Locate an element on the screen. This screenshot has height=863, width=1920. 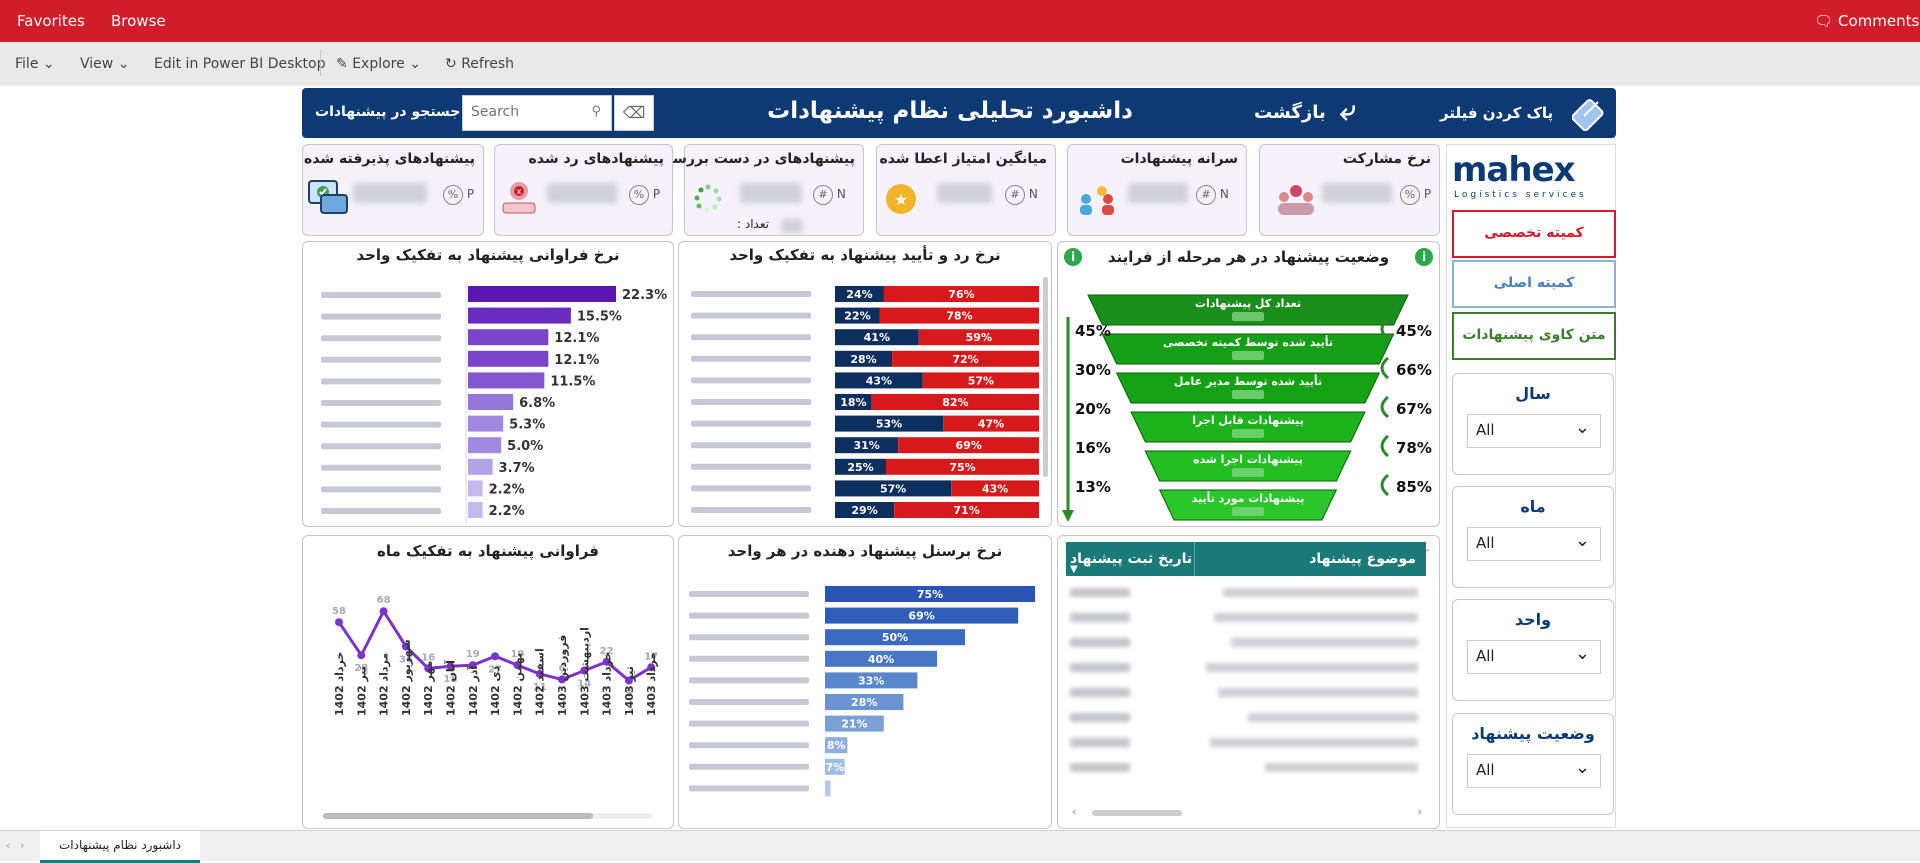
reject-label: 82% is located at coordinates (955, 402).